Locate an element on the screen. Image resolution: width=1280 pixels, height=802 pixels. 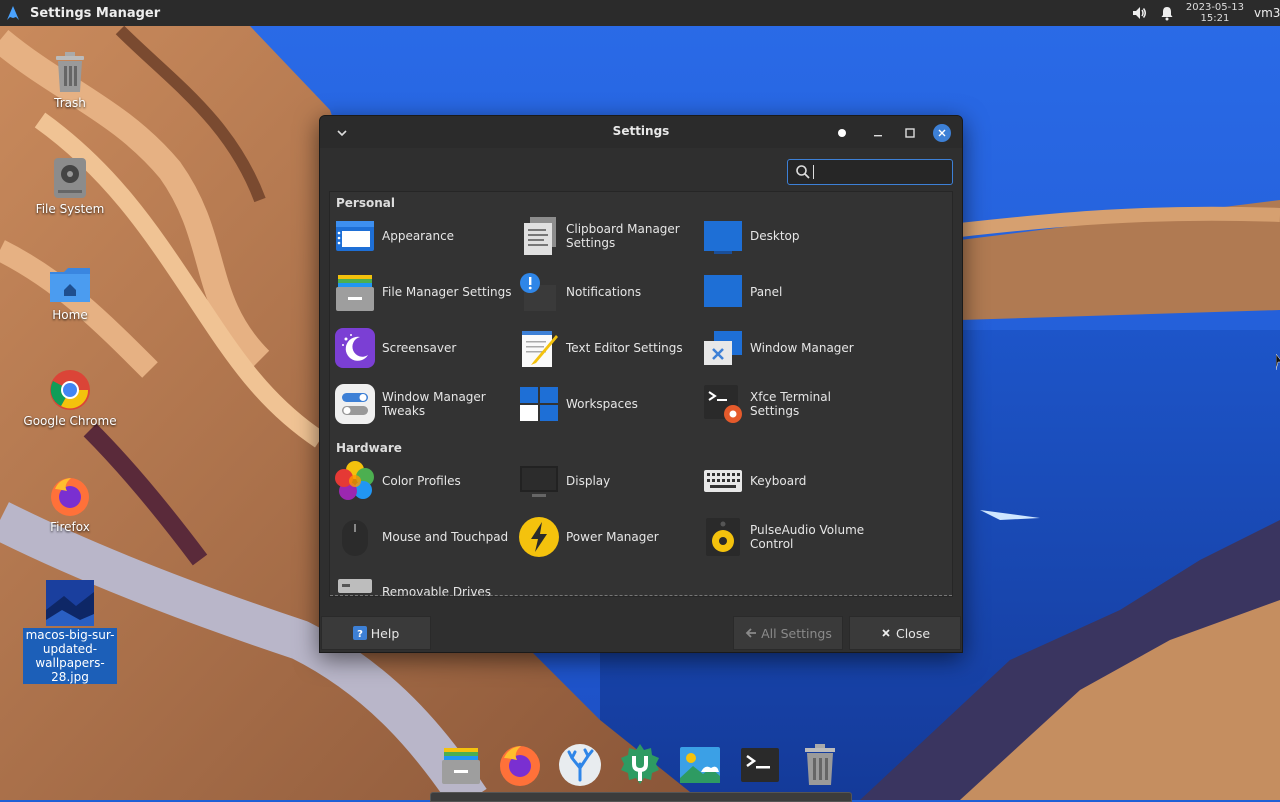
volume-icon is located at coordinates (1139, 13).